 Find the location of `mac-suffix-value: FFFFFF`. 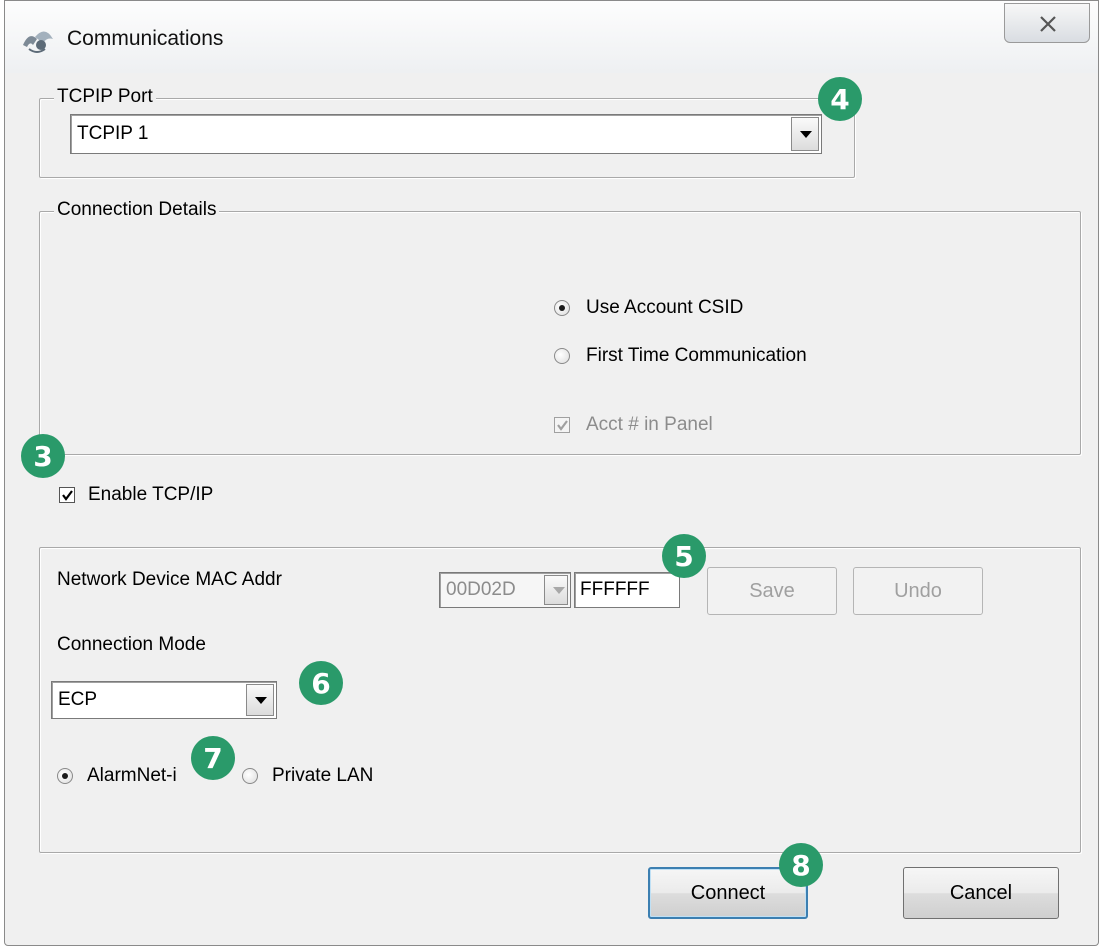

mac-suffix-value: FFFFFF is located at coordinates (615, 589).